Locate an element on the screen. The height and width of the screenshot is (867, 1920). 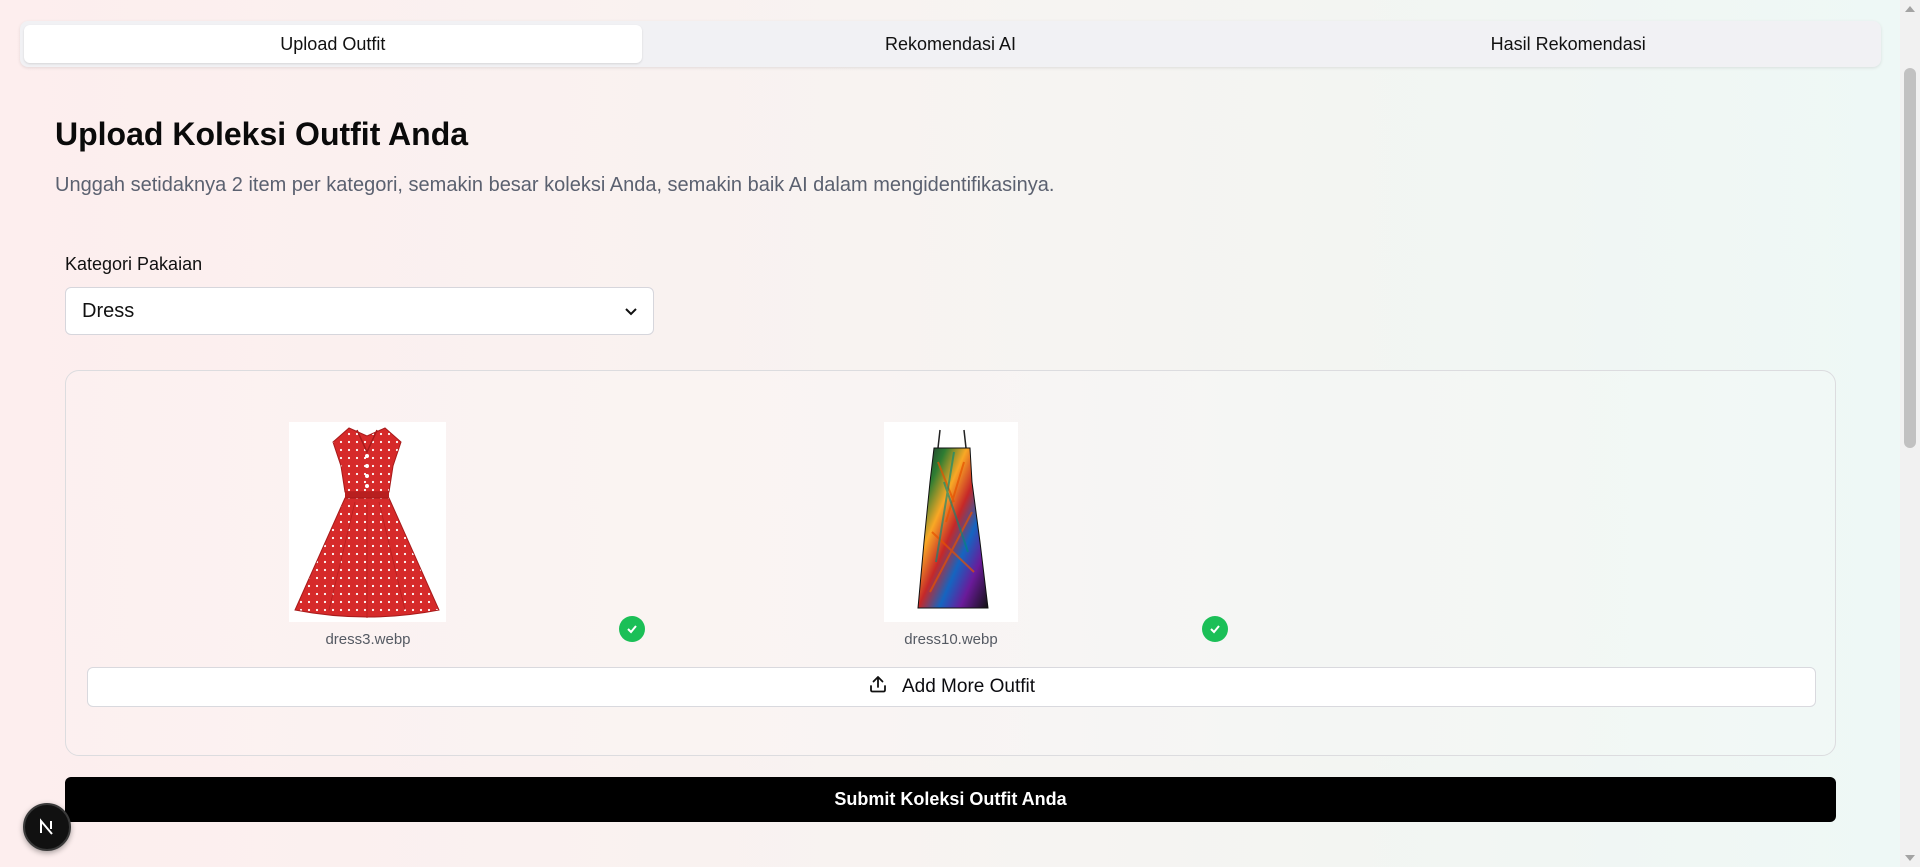
add-more-label: Add More Outfit is located at coordinates (968, 686).